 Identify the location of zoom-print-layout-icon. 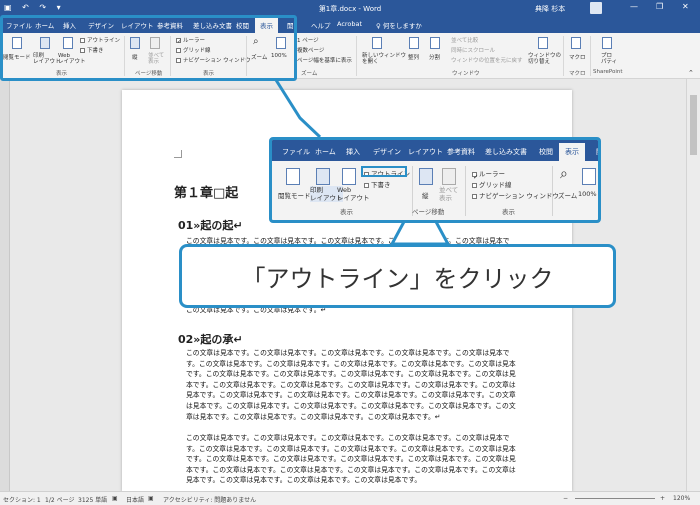
(323, 176).